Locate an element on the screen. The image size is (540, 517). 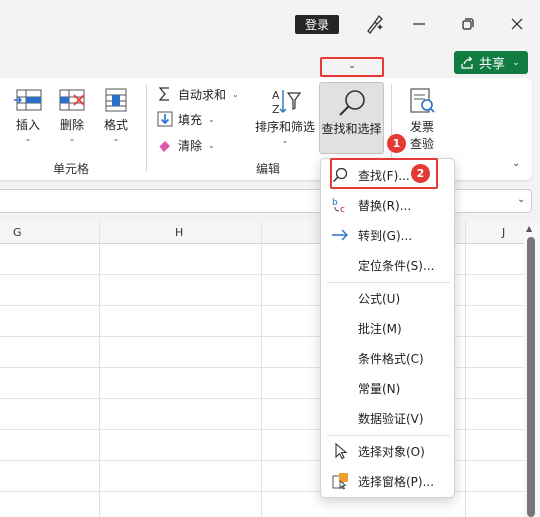
designer-brush-icon is located at coordinates (374, 24).